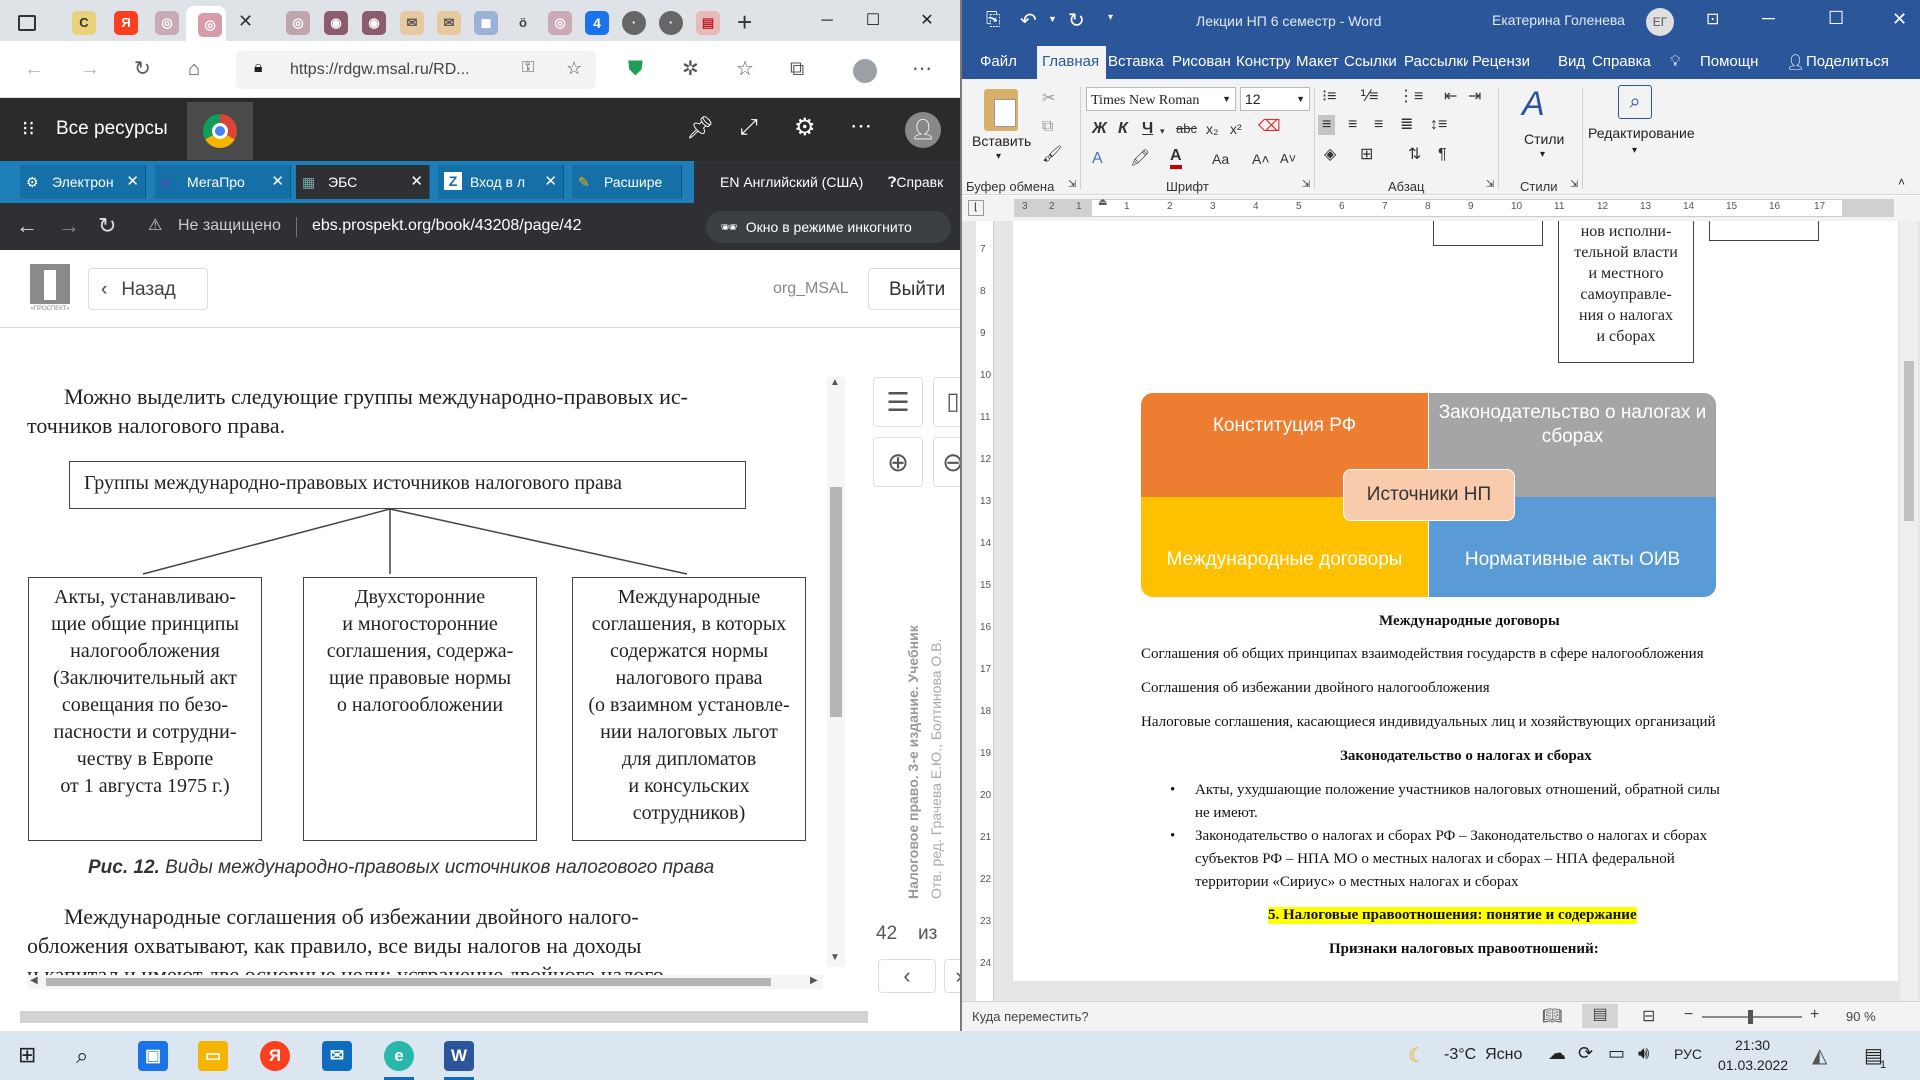 The height and width of the screenshot is (1080, 1920). Describe the element at coordinates (923, 130) in the screenshot. I see `user-avatar: 👤︎` at that location.